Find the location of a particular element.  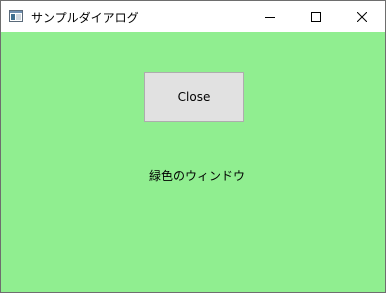

close-window-button is located at coordinates (362, 16).